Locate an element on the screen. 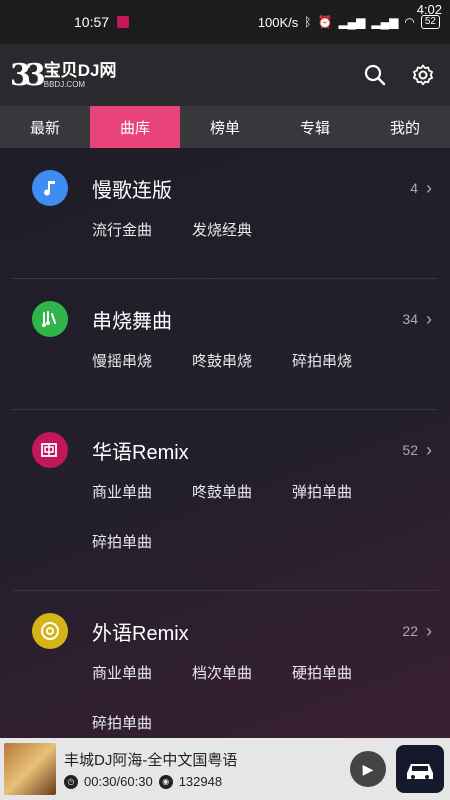  tab-mine: 我的 is located at coordinates (405, 127).